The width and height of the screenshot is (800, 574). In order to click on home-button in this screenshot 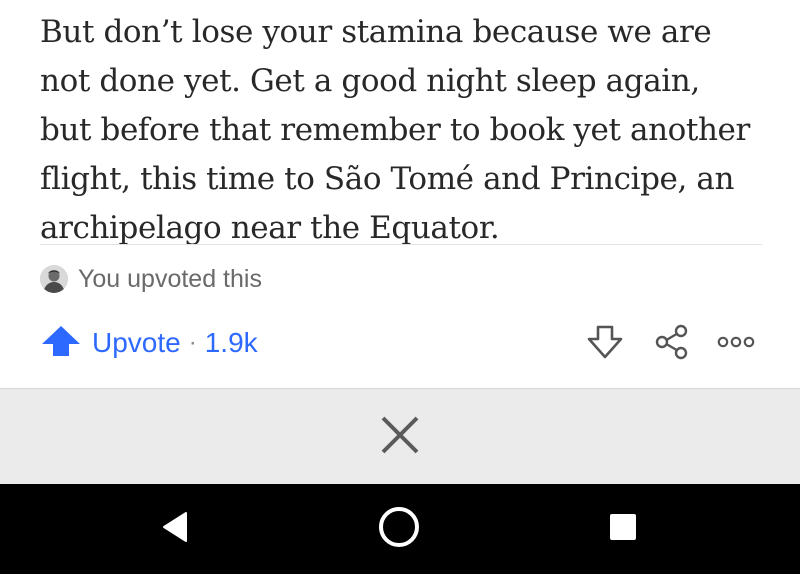, I will do `click(399, 529)`.